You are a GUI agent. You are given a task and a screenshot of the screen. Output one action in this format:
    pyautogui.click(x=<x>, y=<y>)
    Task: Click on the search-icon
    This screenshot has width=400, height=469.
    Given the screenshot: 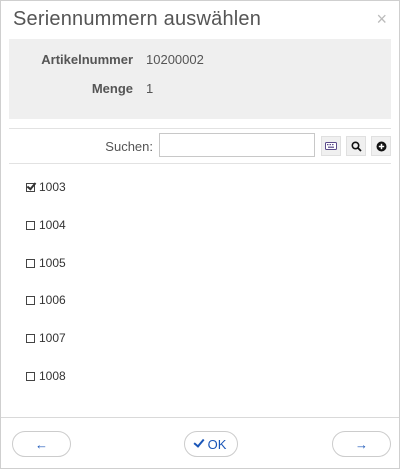 What is the action you would take?
    pyautogui.click(x=356, y=146)
    